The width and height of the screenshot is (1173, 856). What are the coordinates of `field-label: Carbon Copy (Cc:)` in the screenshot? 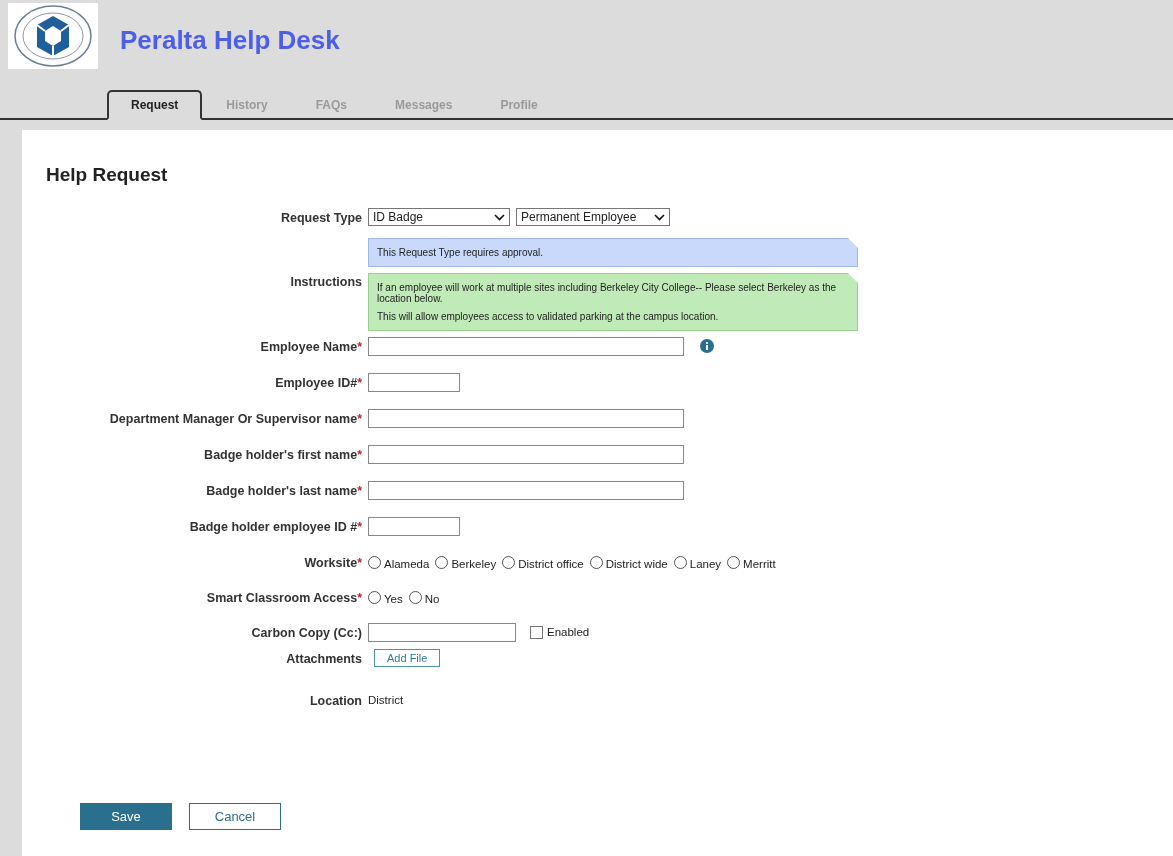 It's located at (306, 633).